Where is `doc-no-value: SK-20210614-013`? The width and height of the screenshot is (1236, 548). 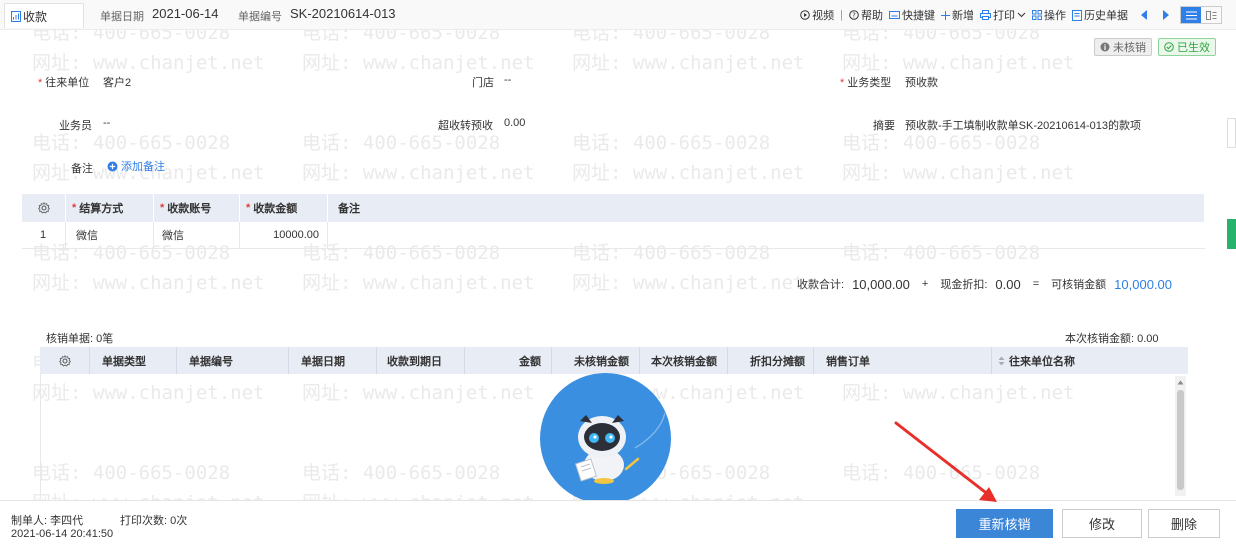 doc-no-value: SK-20210614-013 is located at coordinates (343, 13).